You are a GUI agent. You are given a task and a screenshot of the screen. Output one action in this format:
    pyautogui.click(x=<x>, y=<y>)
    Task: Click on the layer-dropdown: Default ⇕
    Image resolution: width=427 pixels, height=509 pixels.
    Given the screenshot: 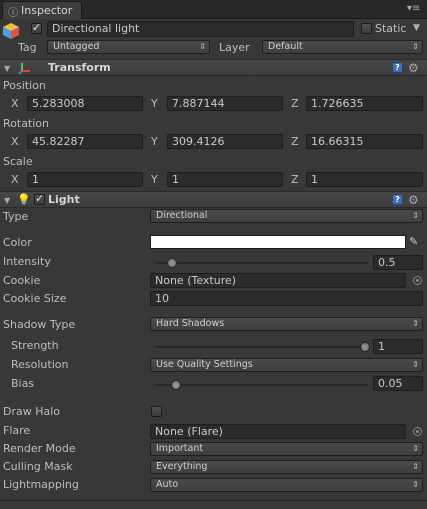 What is the action you would take?
    pyautogui.click(x=342, y=47)
    